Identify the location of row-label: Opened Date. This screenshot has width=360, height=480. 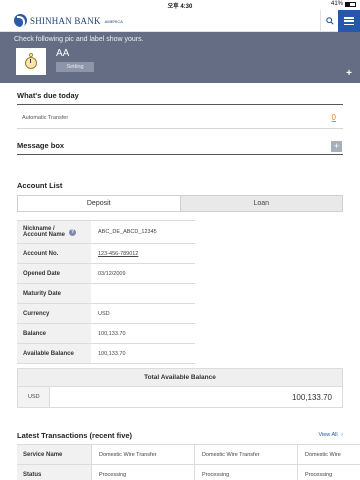
(54, 273).